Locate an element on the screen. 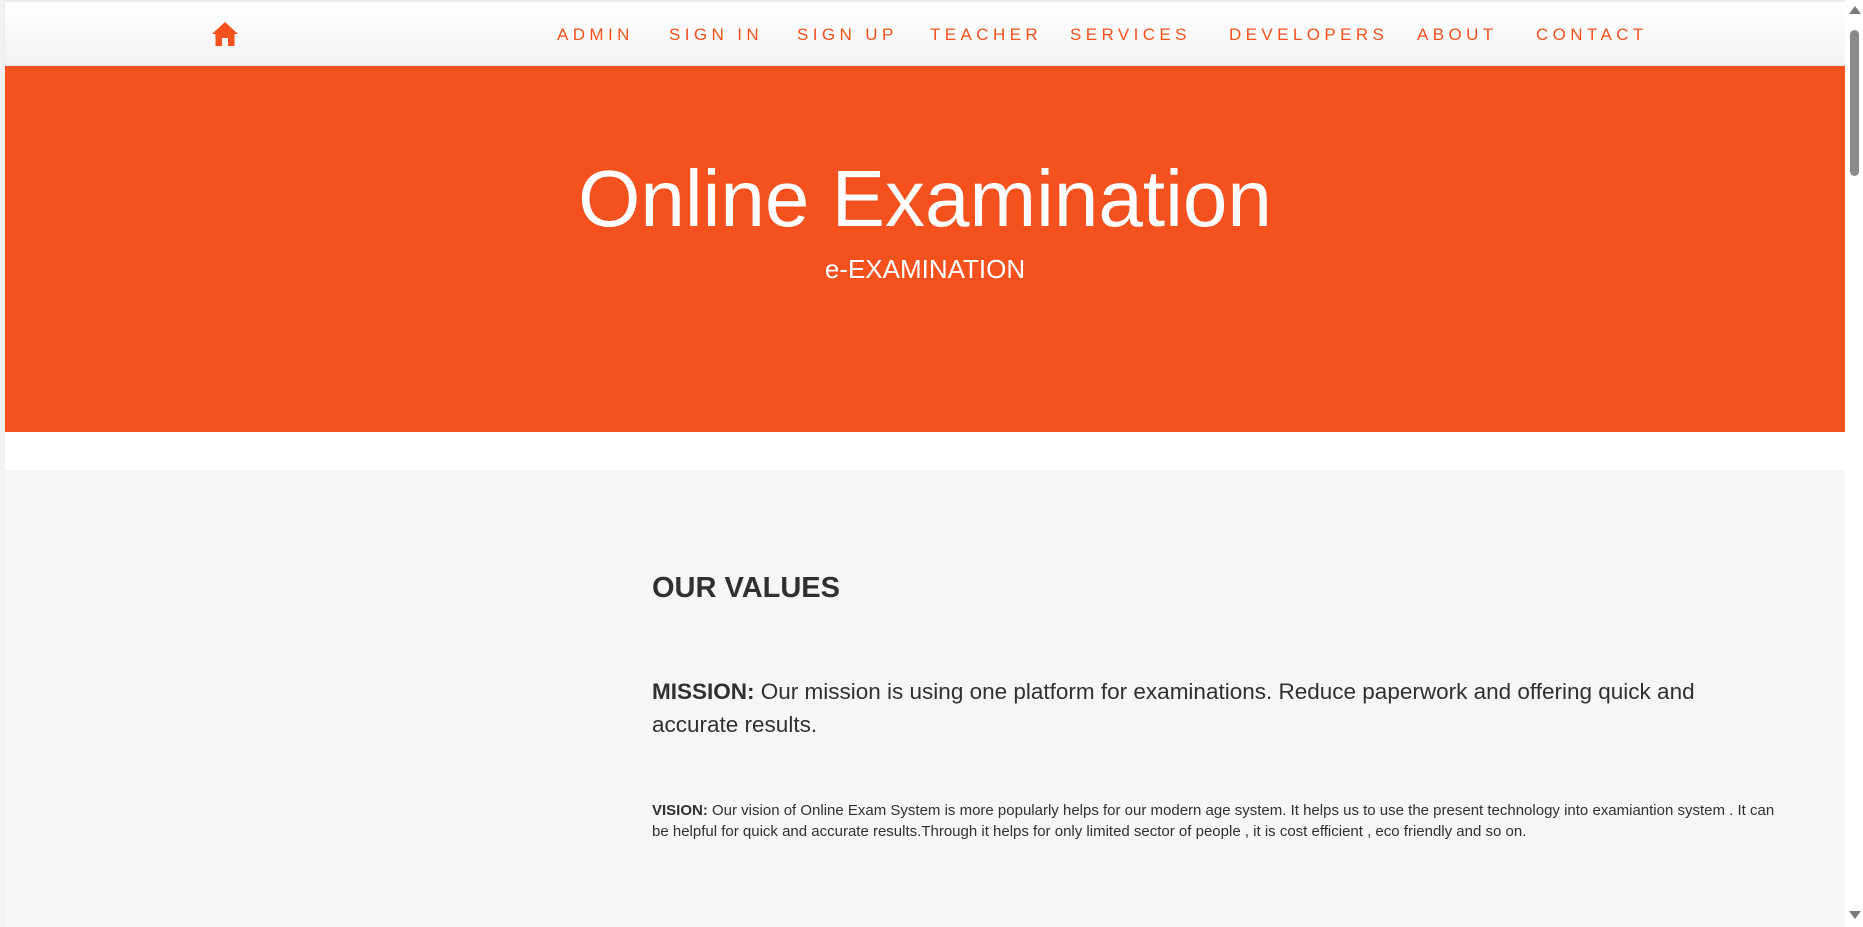 This screenshot has width=1863, height=927. nav-item-teacher: TEACHER is located at coordinates (986, 35).